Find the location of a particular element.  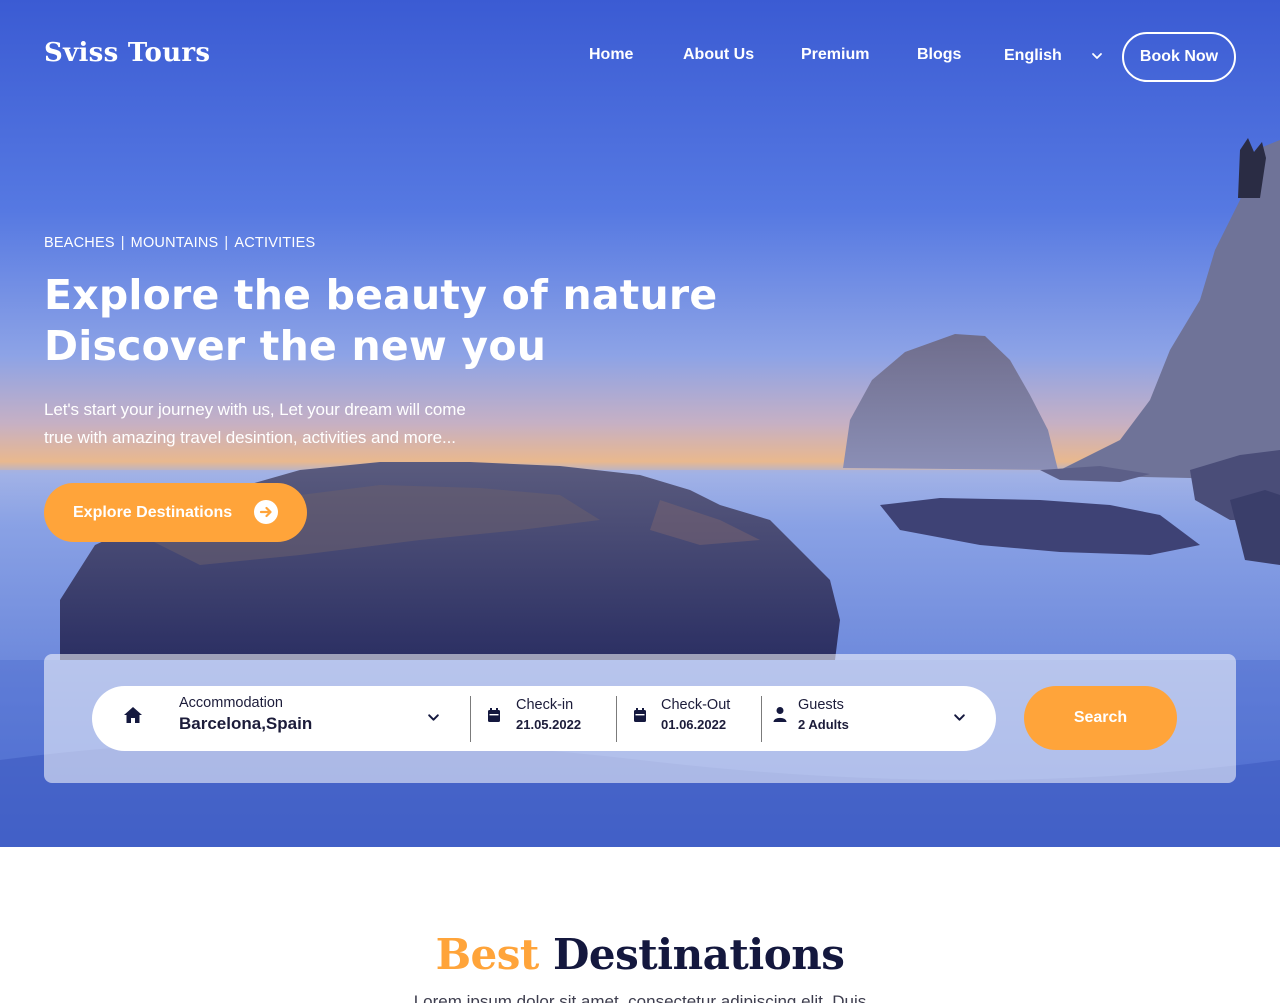

search-button: Search is located at coordinates (1100, 718).